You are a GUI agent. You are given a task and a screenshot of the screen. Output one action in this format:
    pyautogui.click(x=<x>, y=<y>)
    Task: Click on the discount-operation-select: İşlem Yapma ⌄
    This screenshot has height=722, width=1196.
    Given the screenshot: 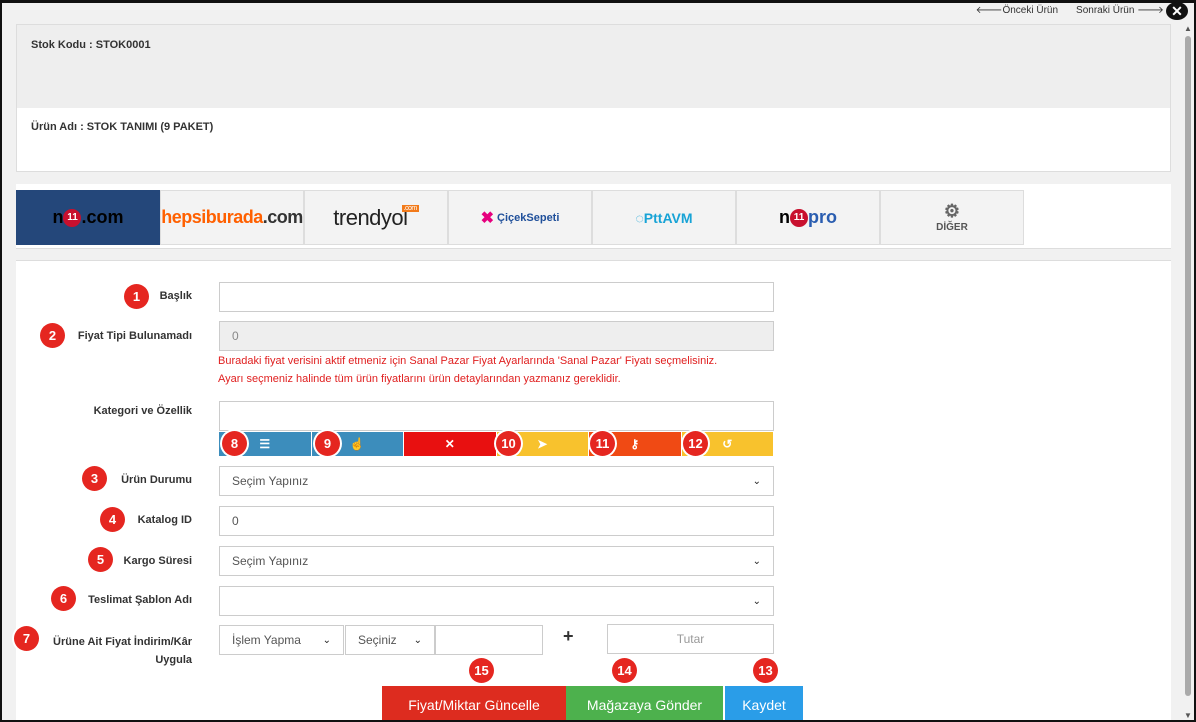 What is the action you would take?
    pyautogui.click(x=281, y=640)
    